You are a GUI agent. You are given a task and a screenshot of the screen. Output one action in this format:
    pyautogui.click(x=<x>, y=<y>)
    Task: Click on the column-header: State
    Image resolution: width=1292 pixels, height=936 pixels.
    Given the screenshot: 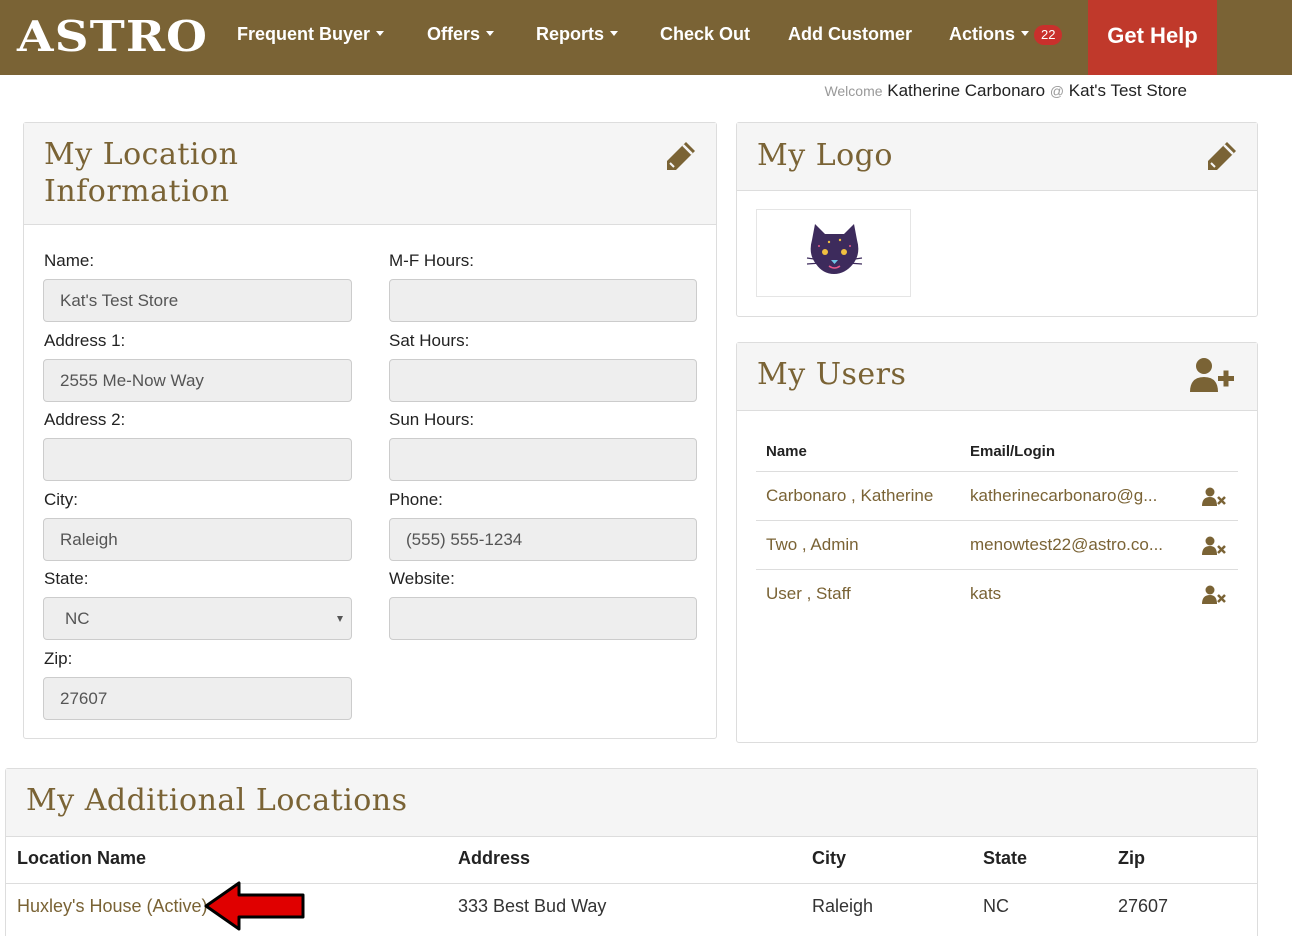 What is the action you would take?
    pyautogui.click(x=1005, y=858)
    